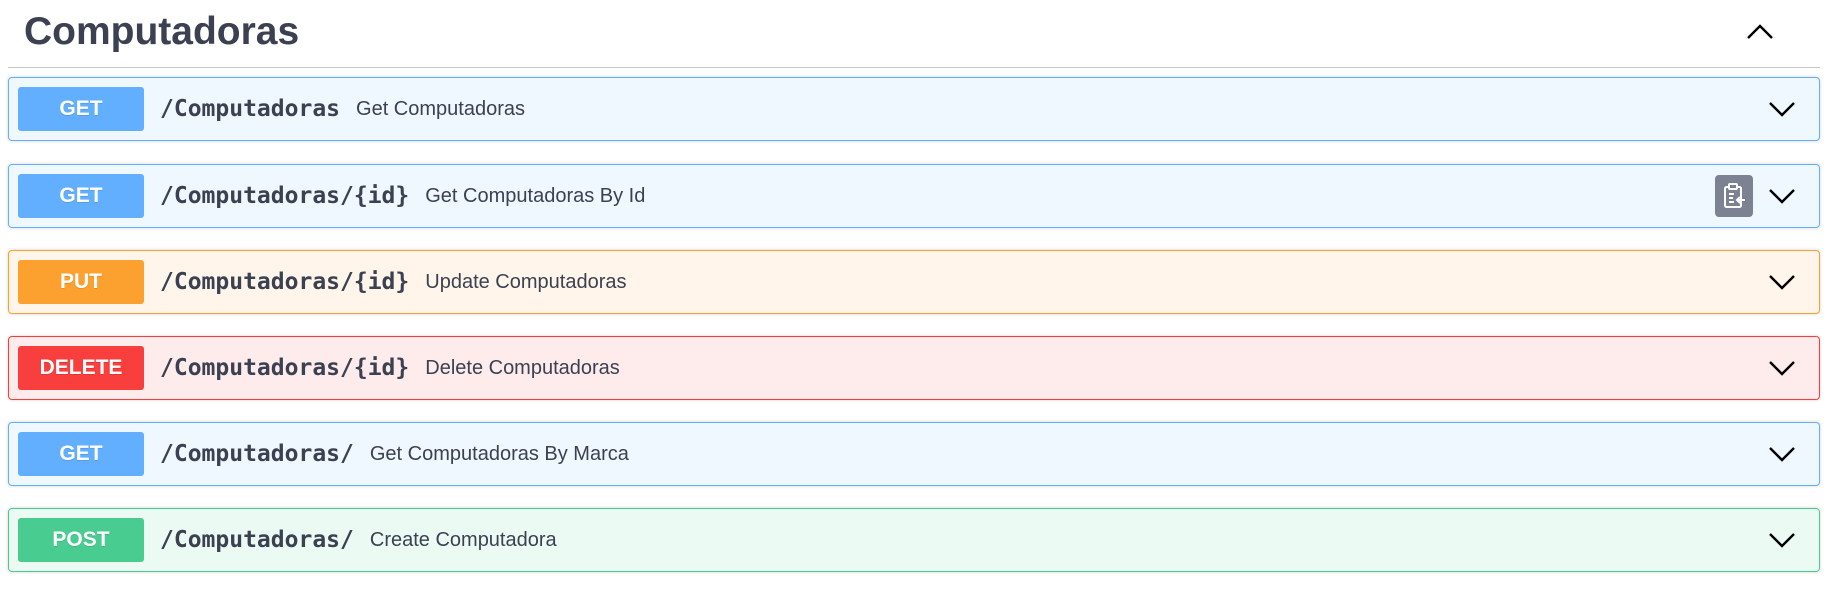 This screenshot has height=598, width=1828. Describe the element at coordinates (526, 281) in the screenshot. I see `operation-summary: Update Computadoras` at that location.